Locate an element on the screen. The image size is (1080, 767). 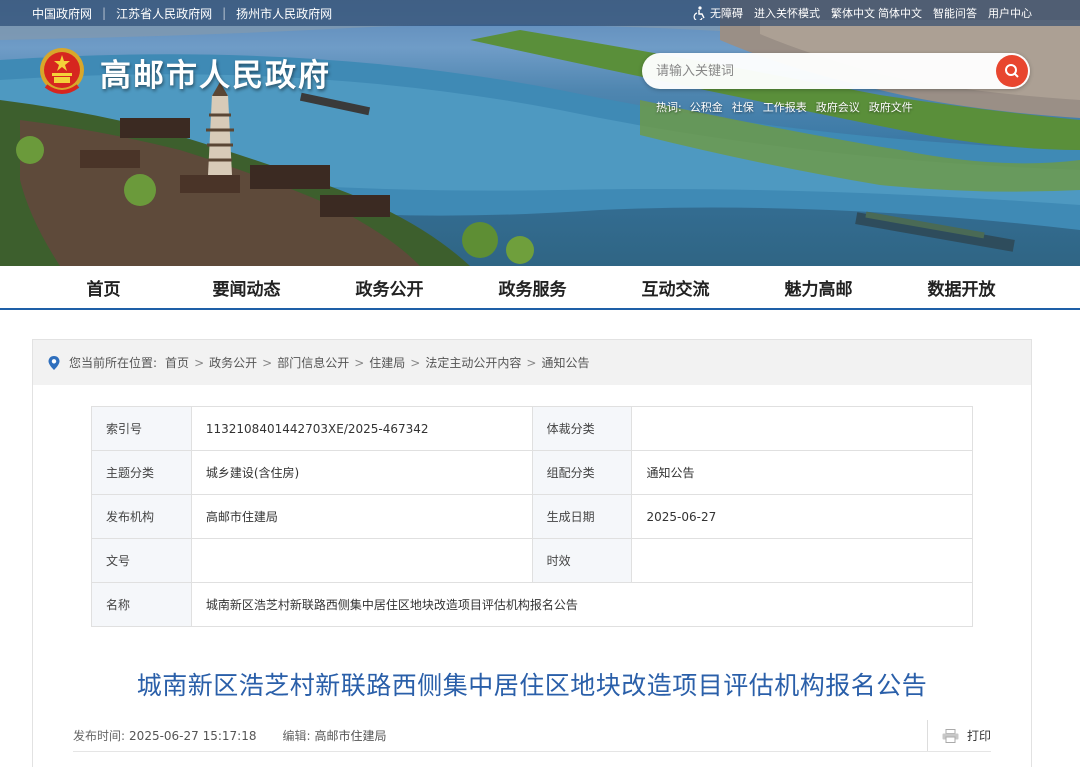
link-jiangsu-gov: 江苏省人民政府网 is located at coordinates (164, 13).